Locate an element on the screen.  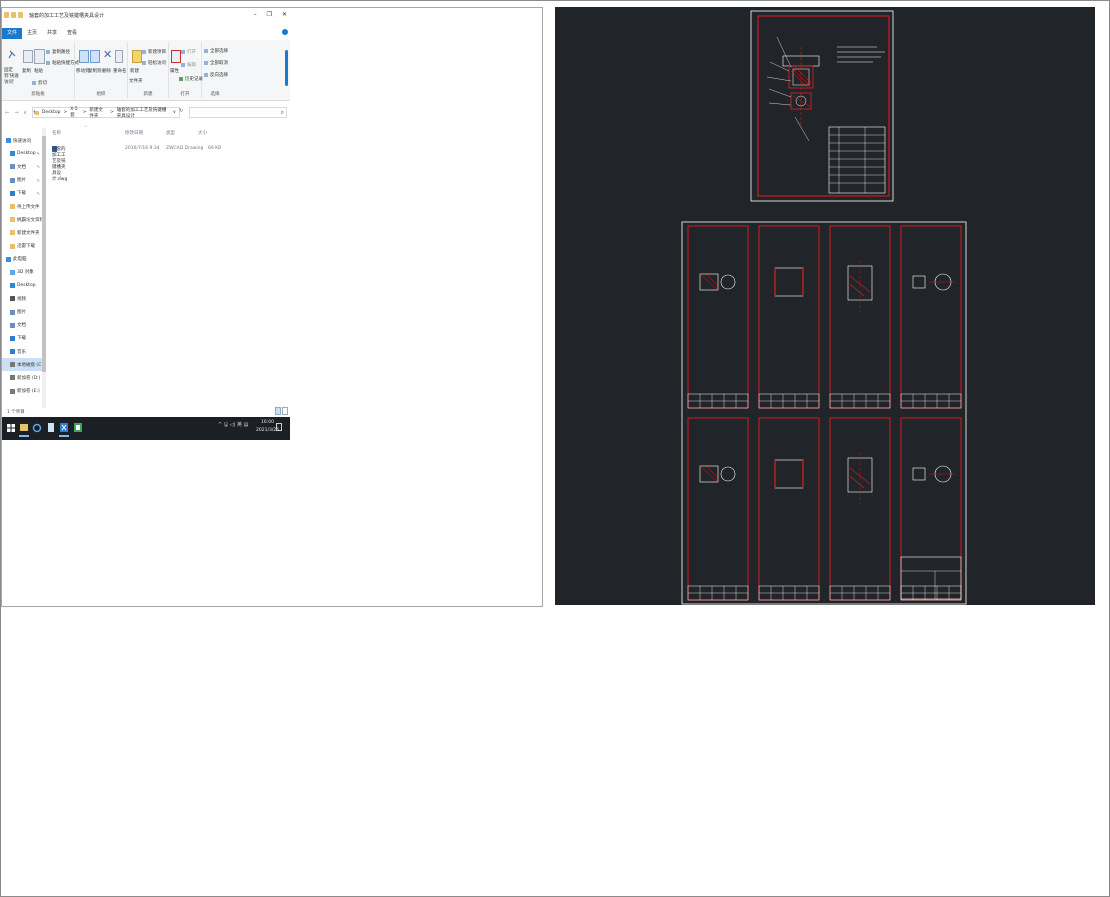
copy-path-button: 复制路径 is located at coordinates (58, 52).